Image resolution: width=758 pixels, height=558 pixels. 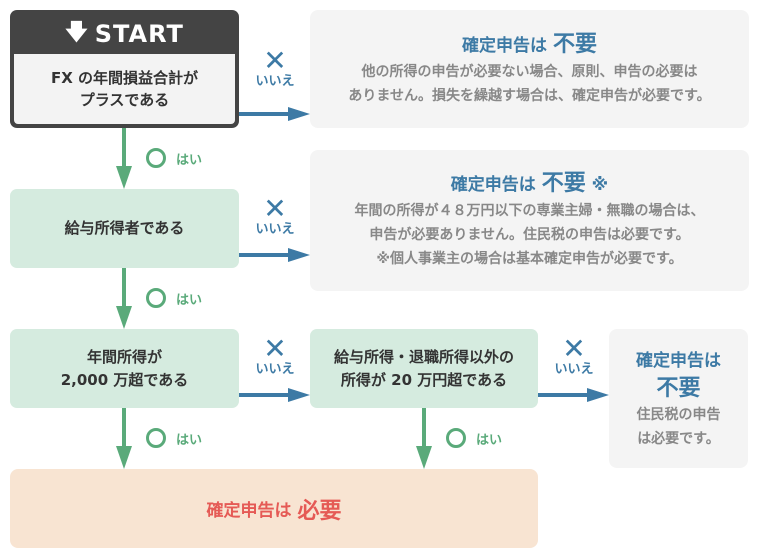 I want to click on result-desc-line: 他の所得の申告が必要ない場合、原則、申告の必要は, so click(x=529, y=71).